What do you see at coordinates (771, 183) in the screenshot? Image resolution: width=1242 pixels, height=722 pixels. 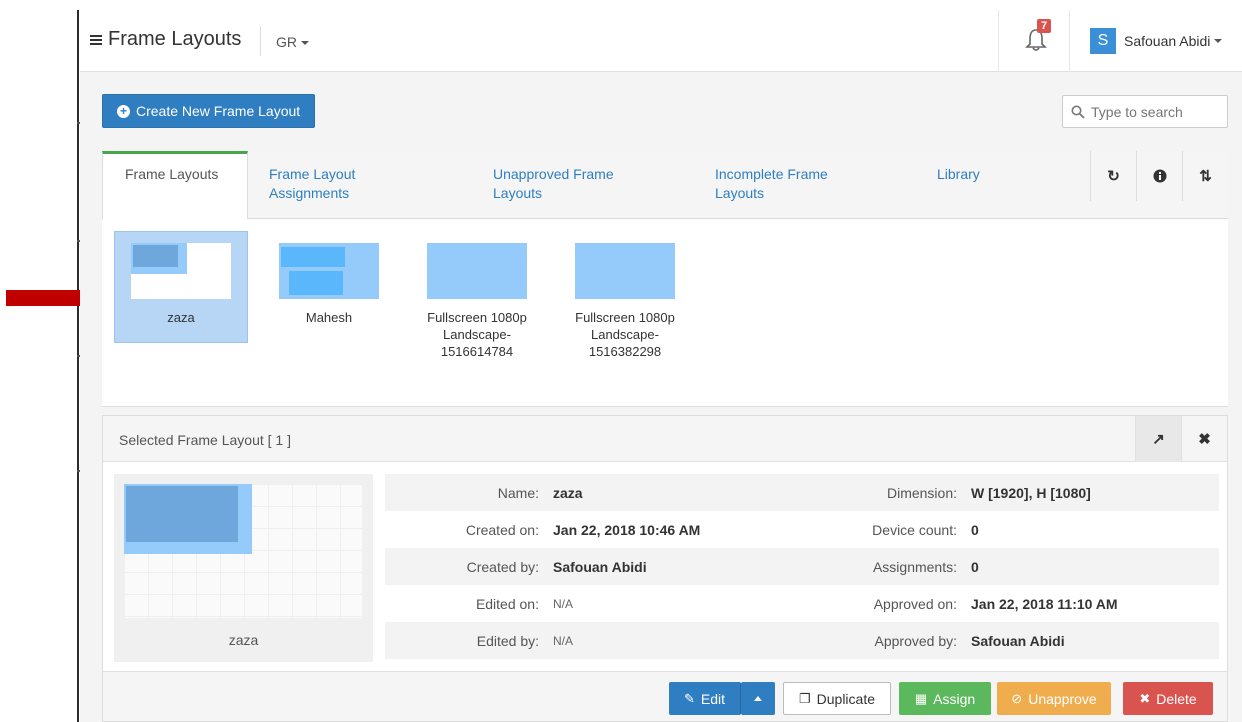 I see `tab-label: Incomplete Frame Layouts` at bounding box center [771, 183].